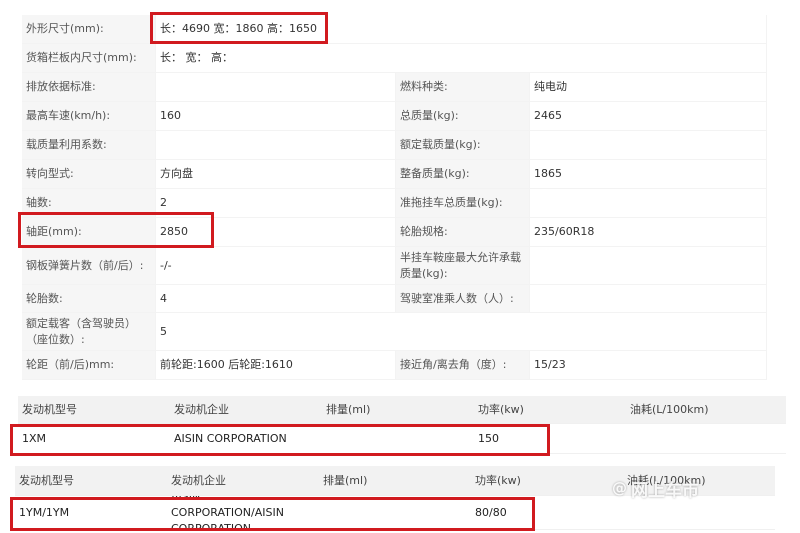  Describe the element at coordinates (461, 332) in the screenshot. I see `spec-value: 5` at that location.